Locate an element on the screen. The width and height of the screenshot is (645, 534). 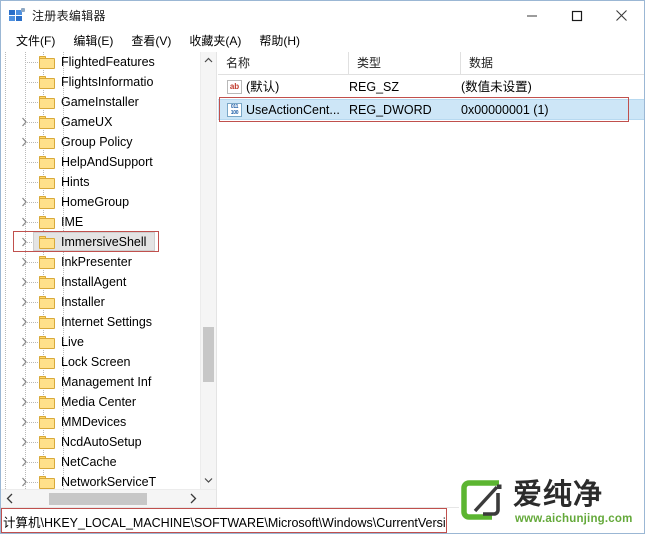
tree-item-immersiveshell: ImmersiveShell is located at coordinates (101, 242).